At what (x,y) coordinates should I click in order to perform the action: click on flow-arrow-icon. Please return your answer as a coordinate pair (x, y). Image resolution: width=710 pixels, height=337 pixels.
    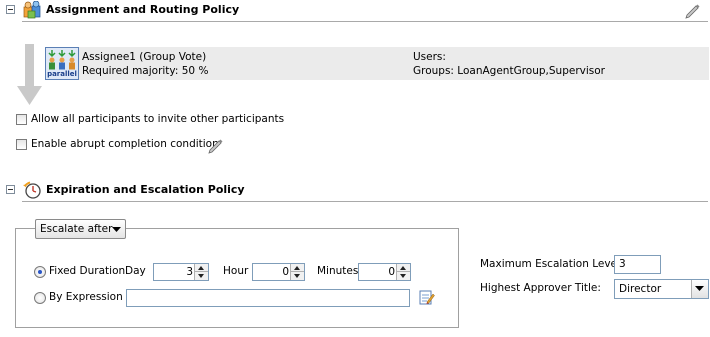
    Looking at the image, I should click on (29, 74).